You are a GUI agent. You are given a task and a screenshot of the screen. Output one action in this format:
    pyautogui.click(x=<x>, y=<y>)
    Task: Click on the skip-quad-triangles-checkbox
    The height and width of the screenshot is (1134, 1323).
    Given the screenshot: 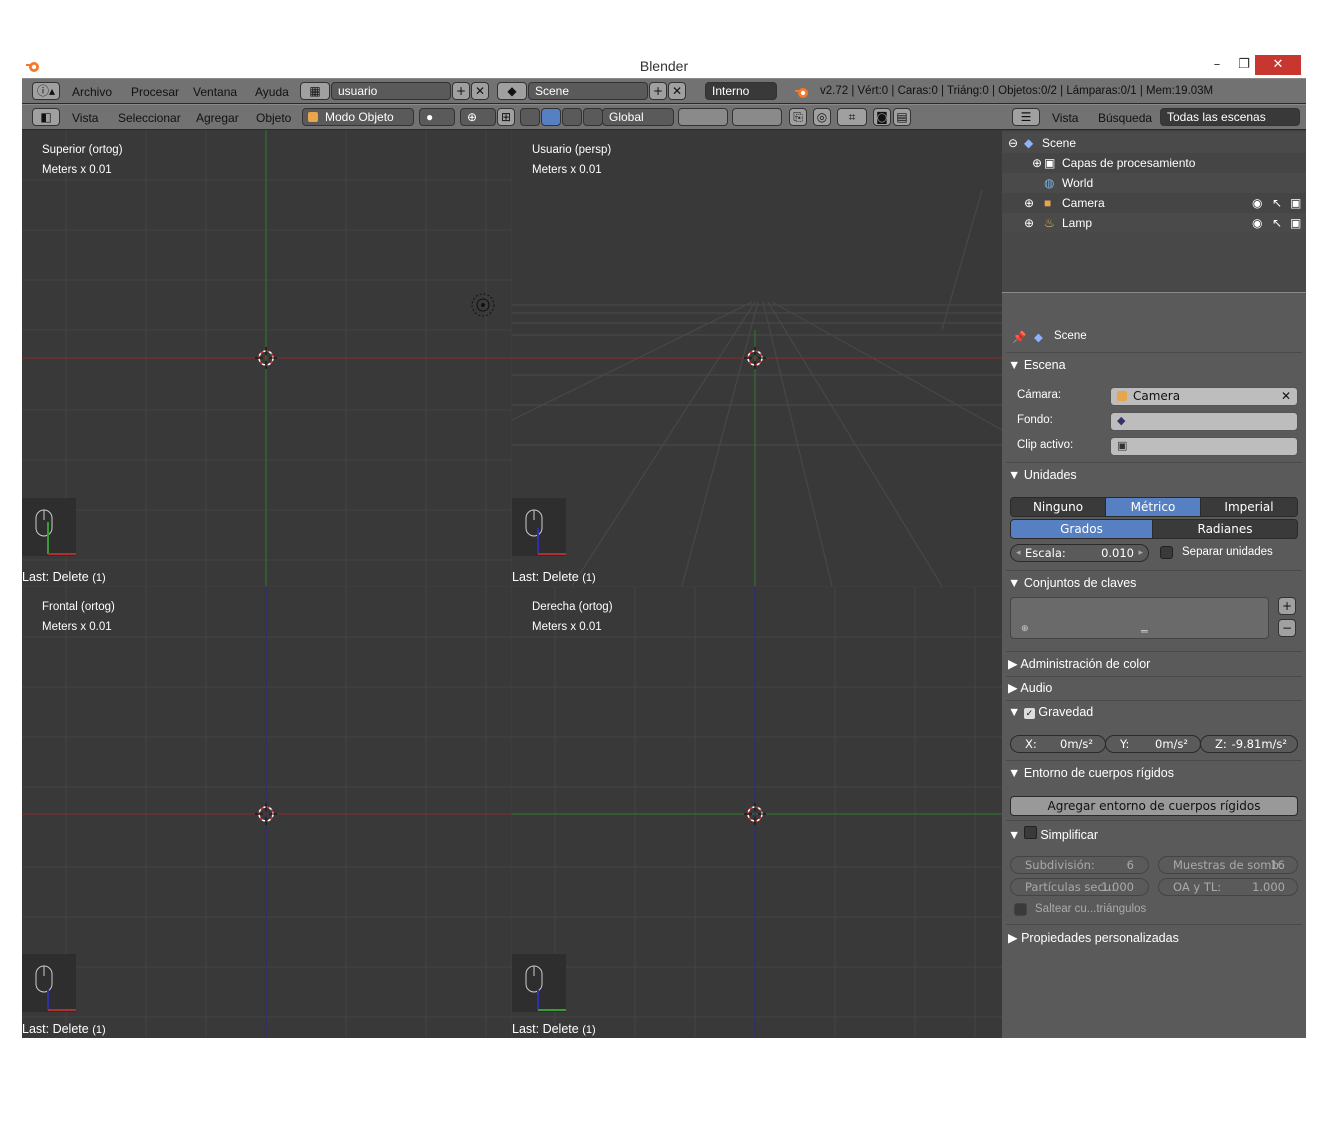 What is the action you would take?
    pyautogui.click(x=1020, y=909)
    